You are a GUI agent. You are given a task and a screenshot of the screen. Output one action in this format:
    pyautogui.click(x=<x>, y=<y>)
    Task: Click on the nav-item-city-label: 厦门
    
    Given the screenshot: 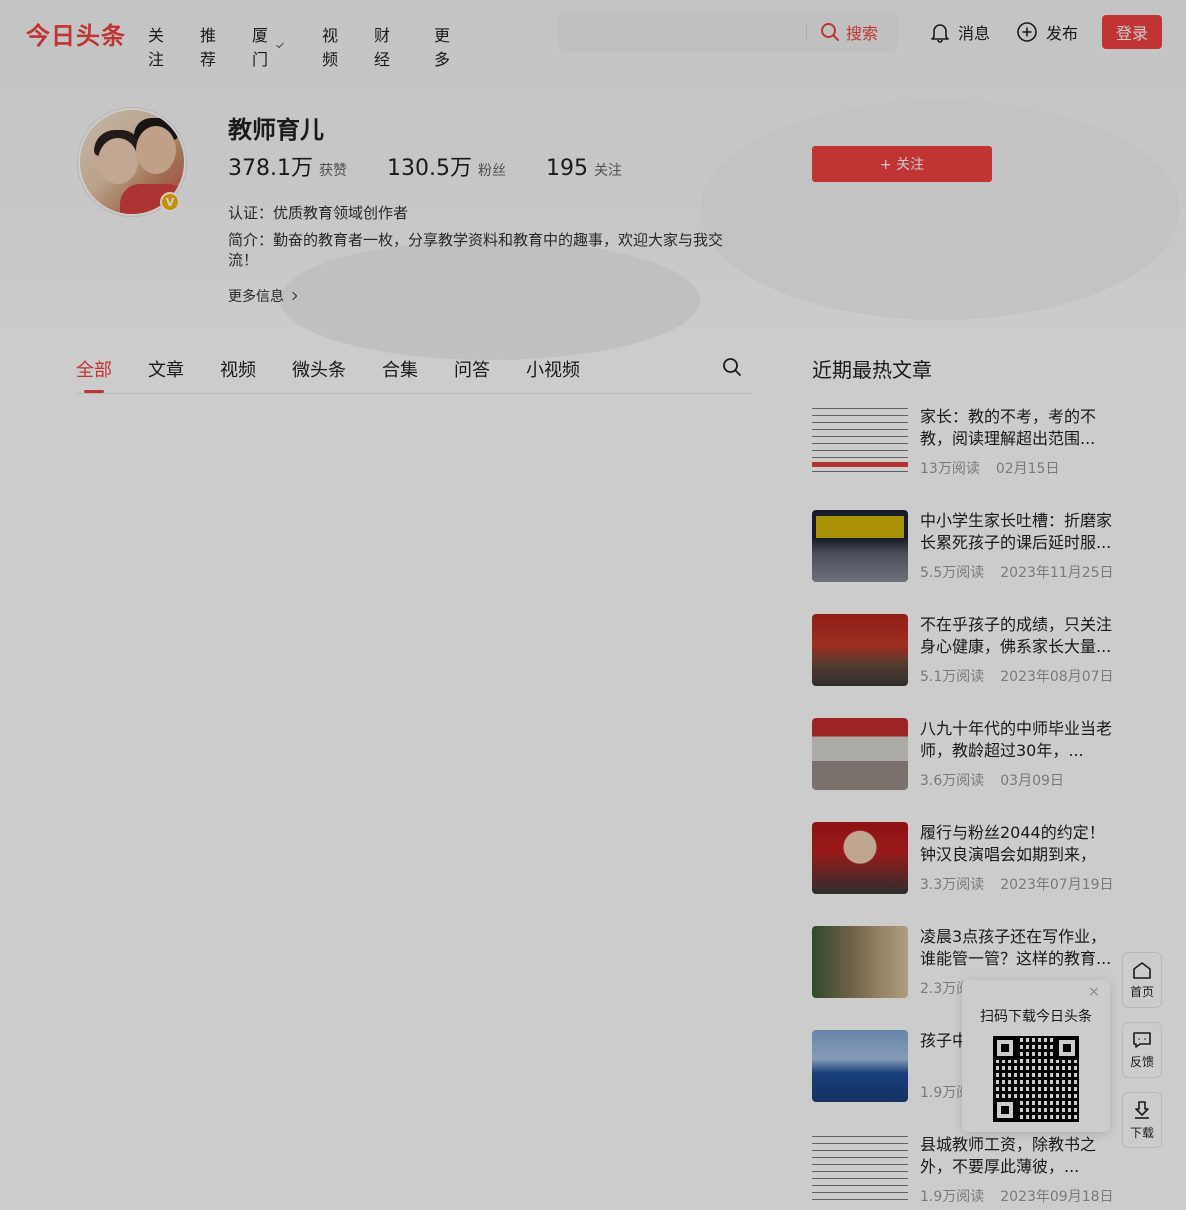 What is the action you would take?
    pyautogui.click(x=260, y=47)
    